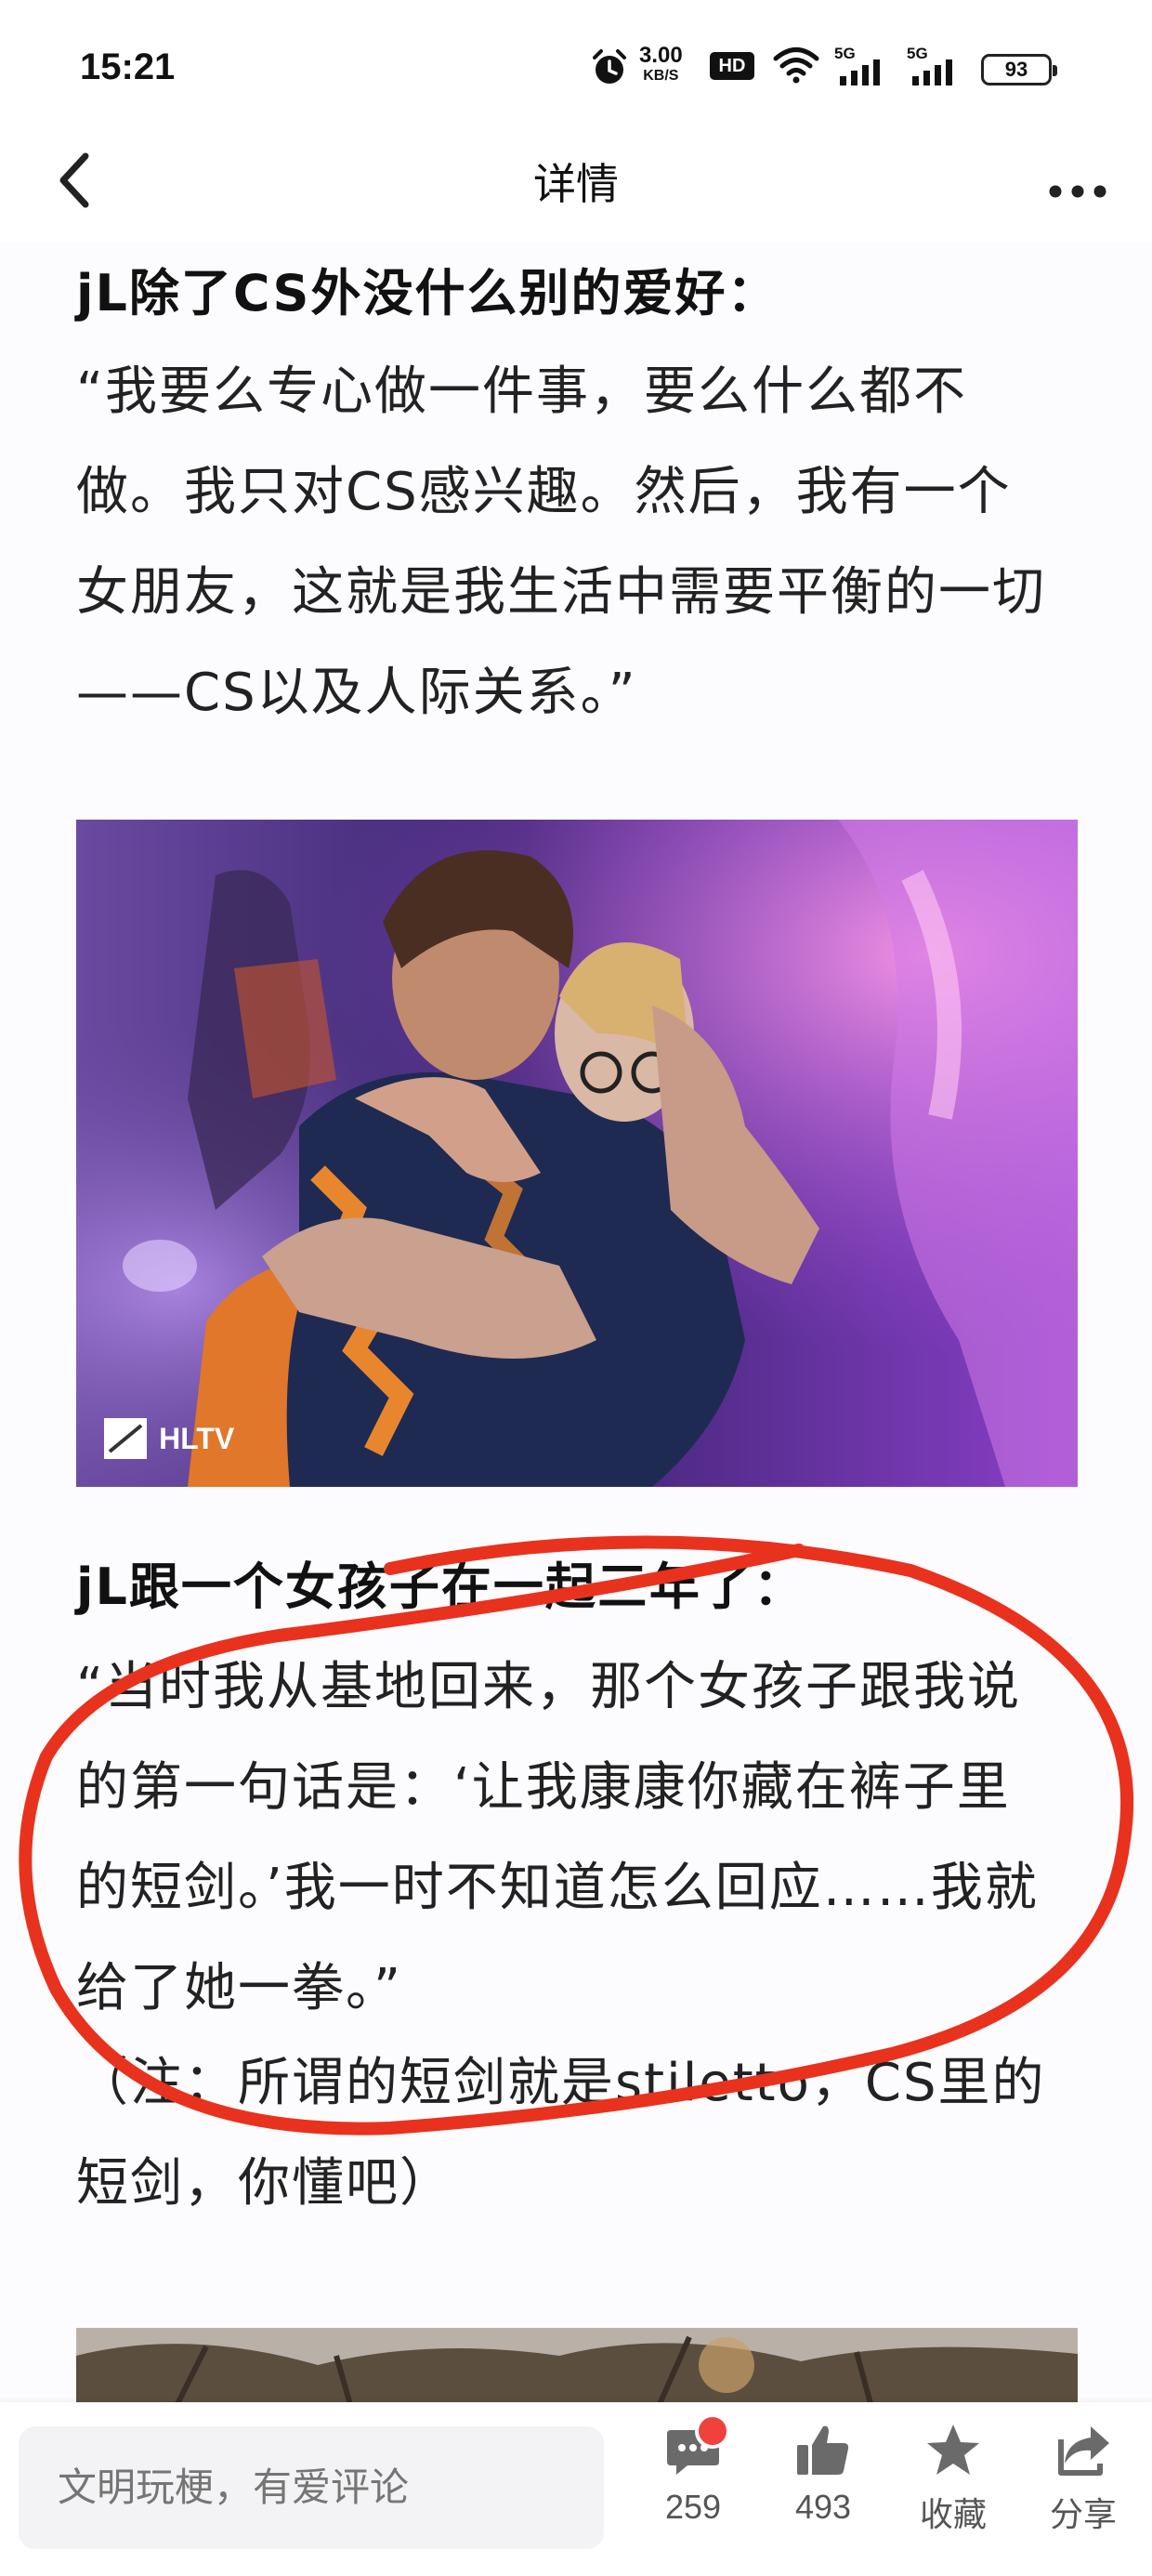 This screenshot has height=2576, width=1152. I want to click on section-heading-girlfriend: jL跟一个女孩子在一起三年了：, so click(440, 1586).